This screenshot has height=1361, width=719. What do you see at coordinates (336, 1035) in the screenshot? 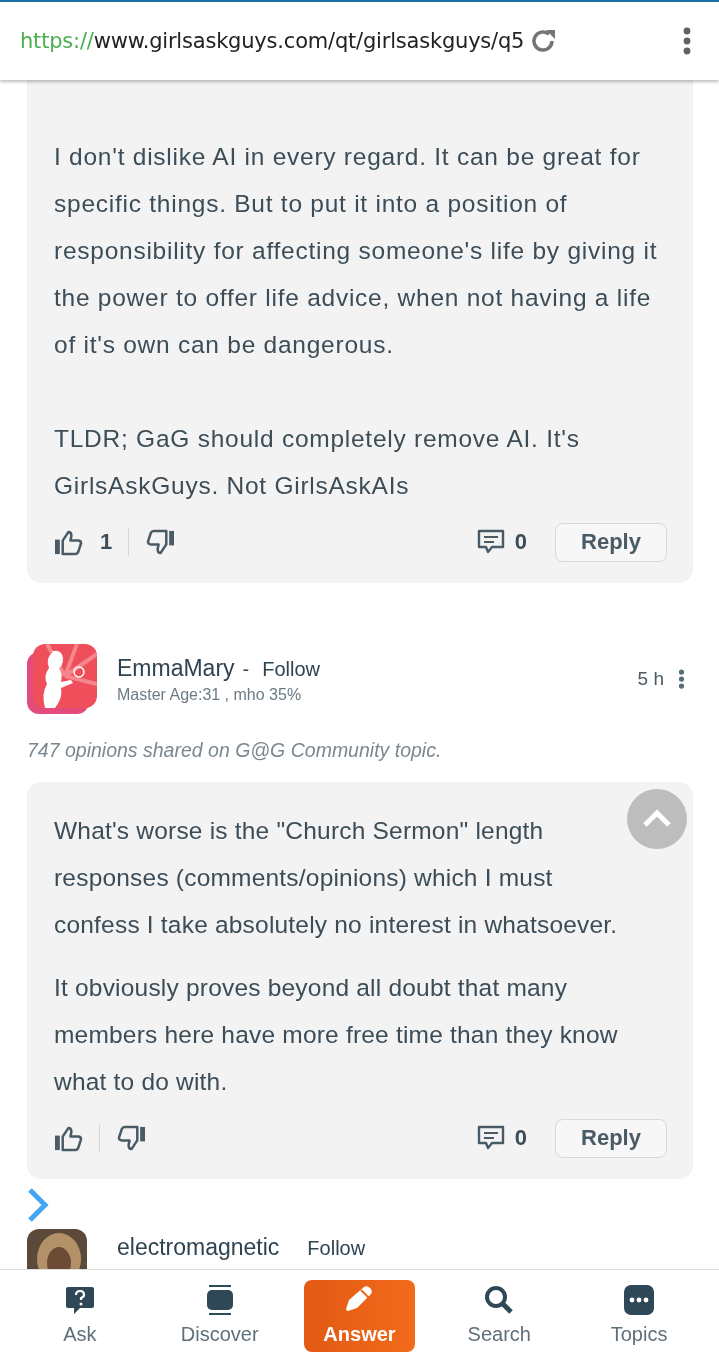
I see `opinion-text: It obviously proves beyond all doubt that many members here have more free time than they know what to do with.` at bounding box center [336, 1035].